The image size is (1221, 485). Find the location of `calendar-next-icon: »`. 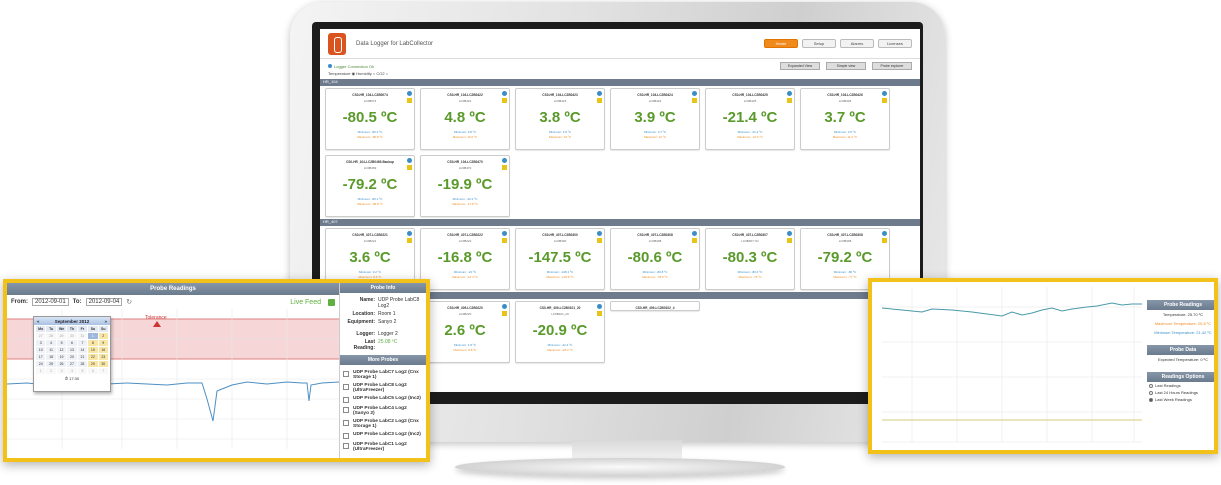

calendar-next-icon: » is located at coordinates (105, 321).